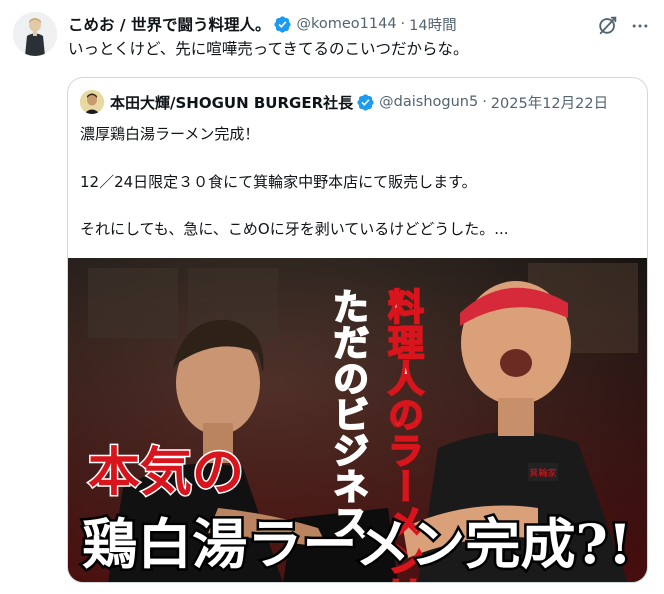 This screenshot has height=594, width=664. I want to click on verified-badge-icon, so click(282, 24).